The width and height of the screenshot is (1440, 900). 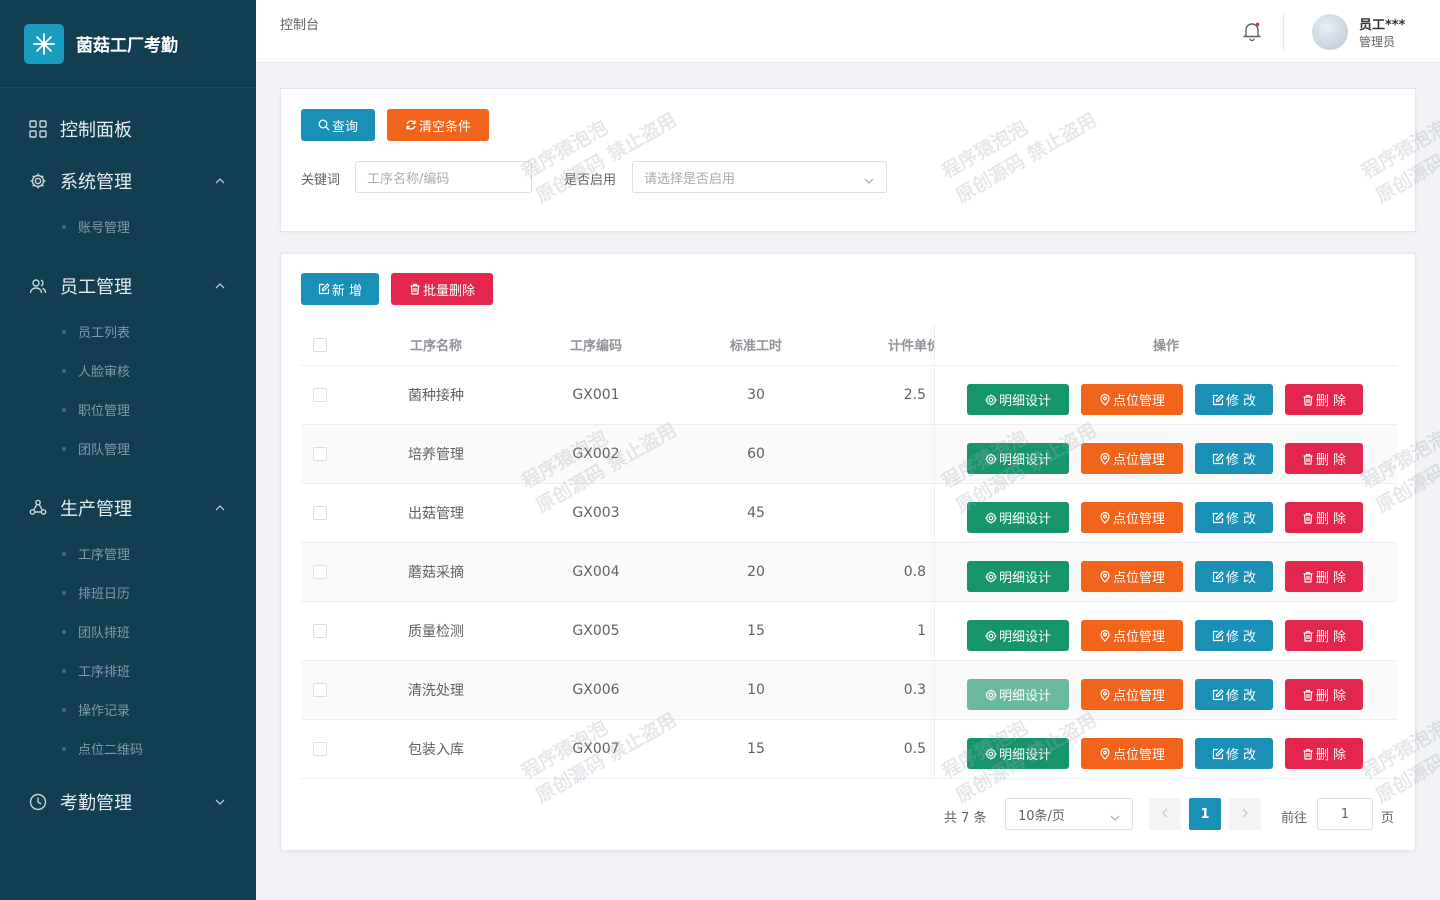 What do you see at coordinates (849, 749) in the screenshot?
I see `table-row: 包装入库 GX007 15 0.5 明细设计 点位管理修 改删 除` at bounding box center [849, 749].